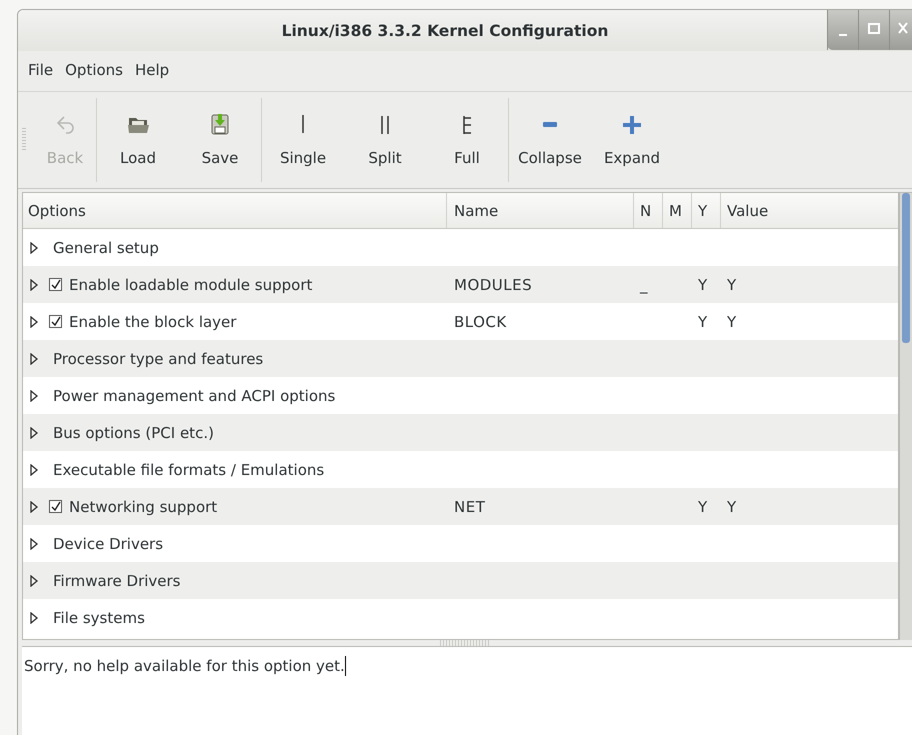 The height and width of the screenshot is (735, 912). Describe the element at coordinates (138, 140) in the screenshot. I see `toolbar-button: Load` at that location.